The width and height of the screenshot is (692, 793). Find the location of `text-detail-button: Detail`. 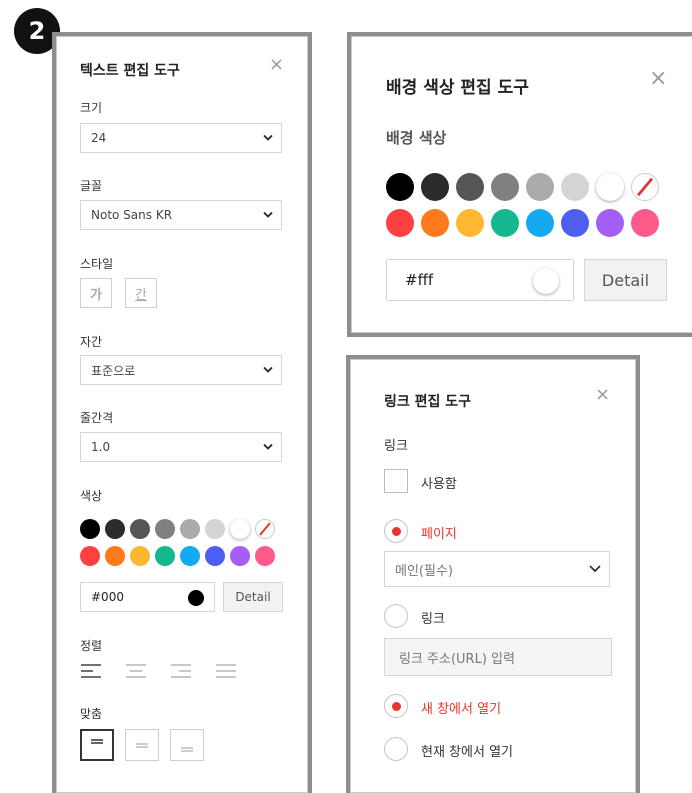

text-detail-button: Detail is located at coordinates (253, 597).